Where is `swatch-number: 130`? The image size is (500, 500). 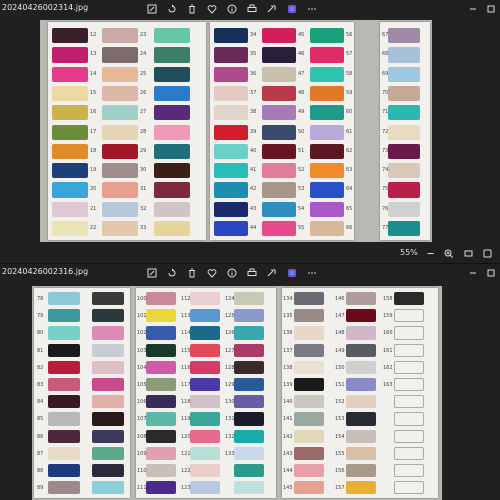 swatch-number: 130 is located at coordinates (230, 402).